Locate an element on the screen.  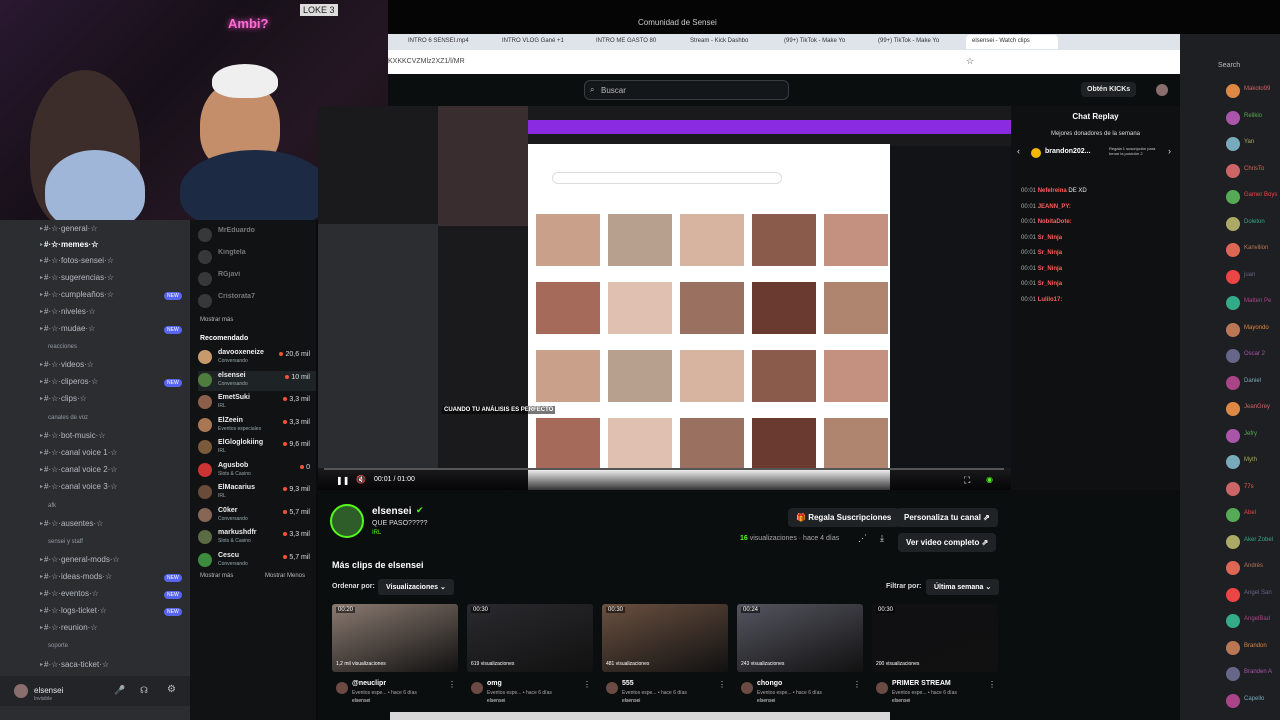
discord-channel: #·☆·clips·☆ is located at coordinates (65, 398).